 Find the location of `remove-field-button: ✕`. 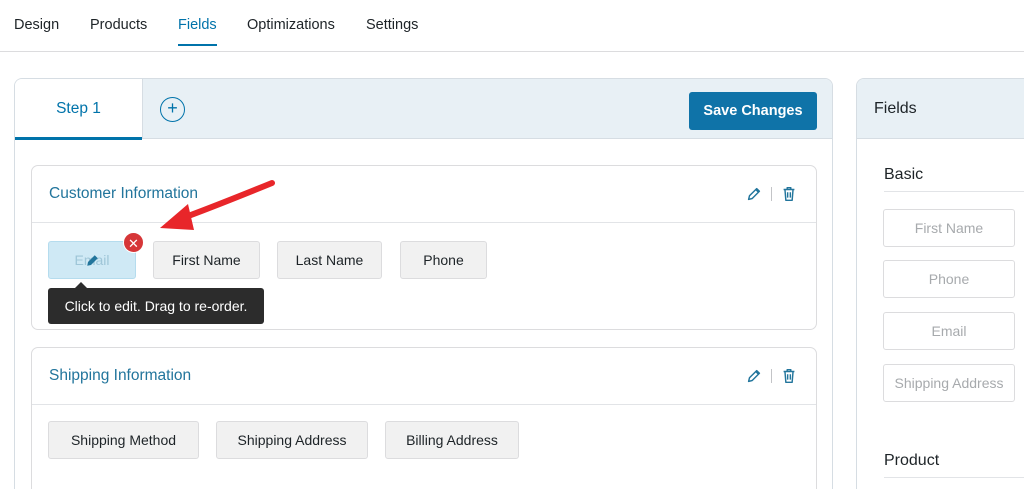

remove-field-button: ✕ is located at coordinates (133, 242).